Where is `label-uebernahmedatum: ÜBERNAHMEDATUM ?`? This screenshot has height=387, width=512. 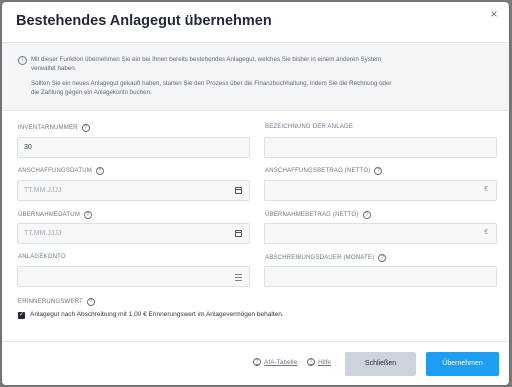
label-uebernahmedatum: ÜBERNAHMEDATUM ? is located at coordinates (55, 215).